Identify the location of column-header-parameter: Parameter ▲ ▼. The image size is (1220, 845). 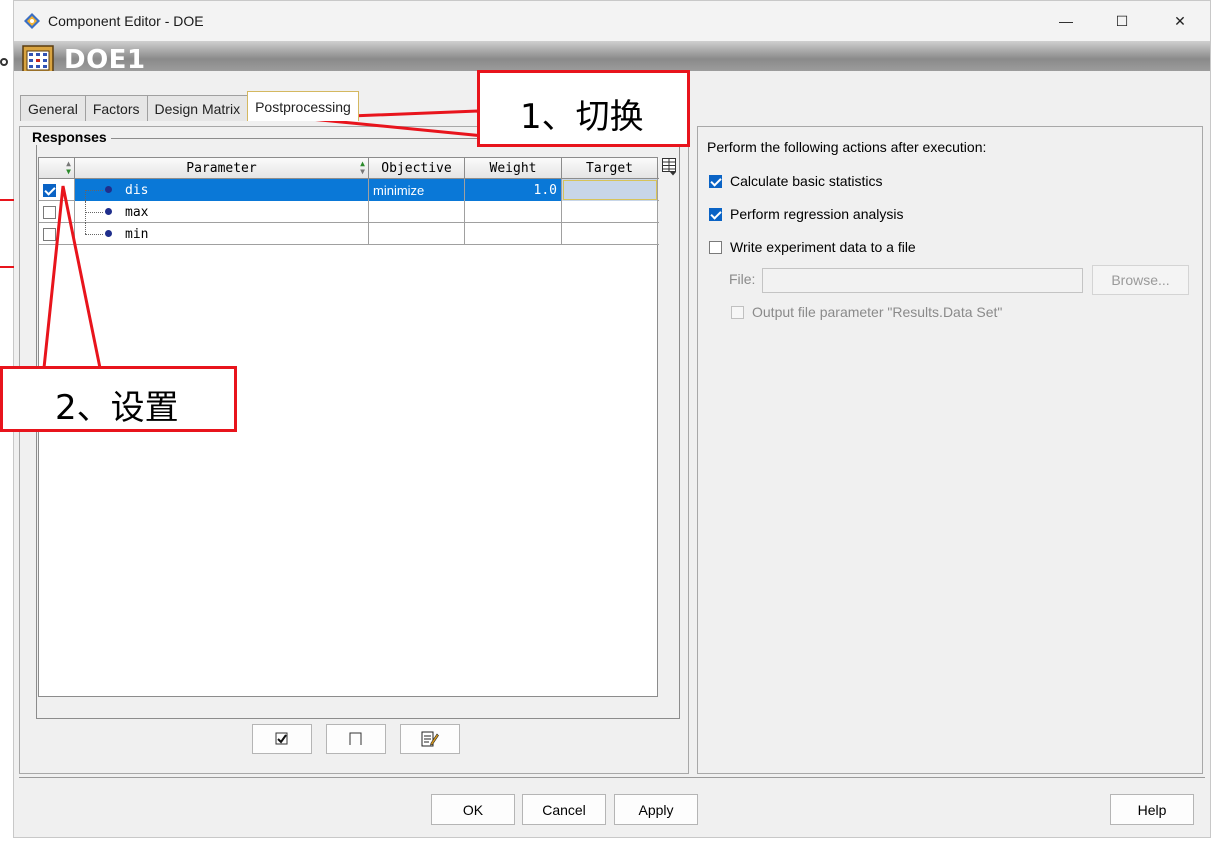
(222, 168).